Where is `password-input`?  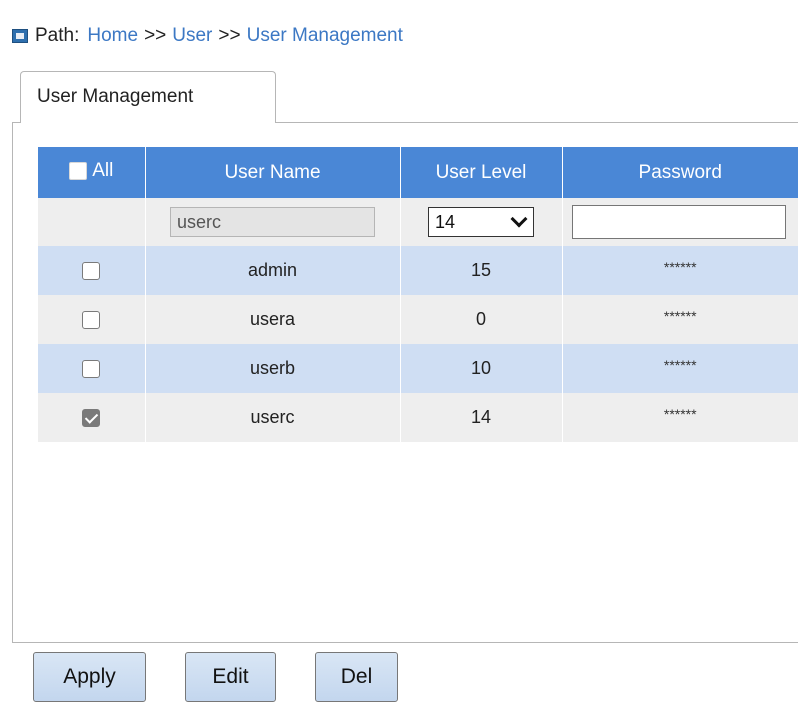
password-input is located at coordinates (679, 222).